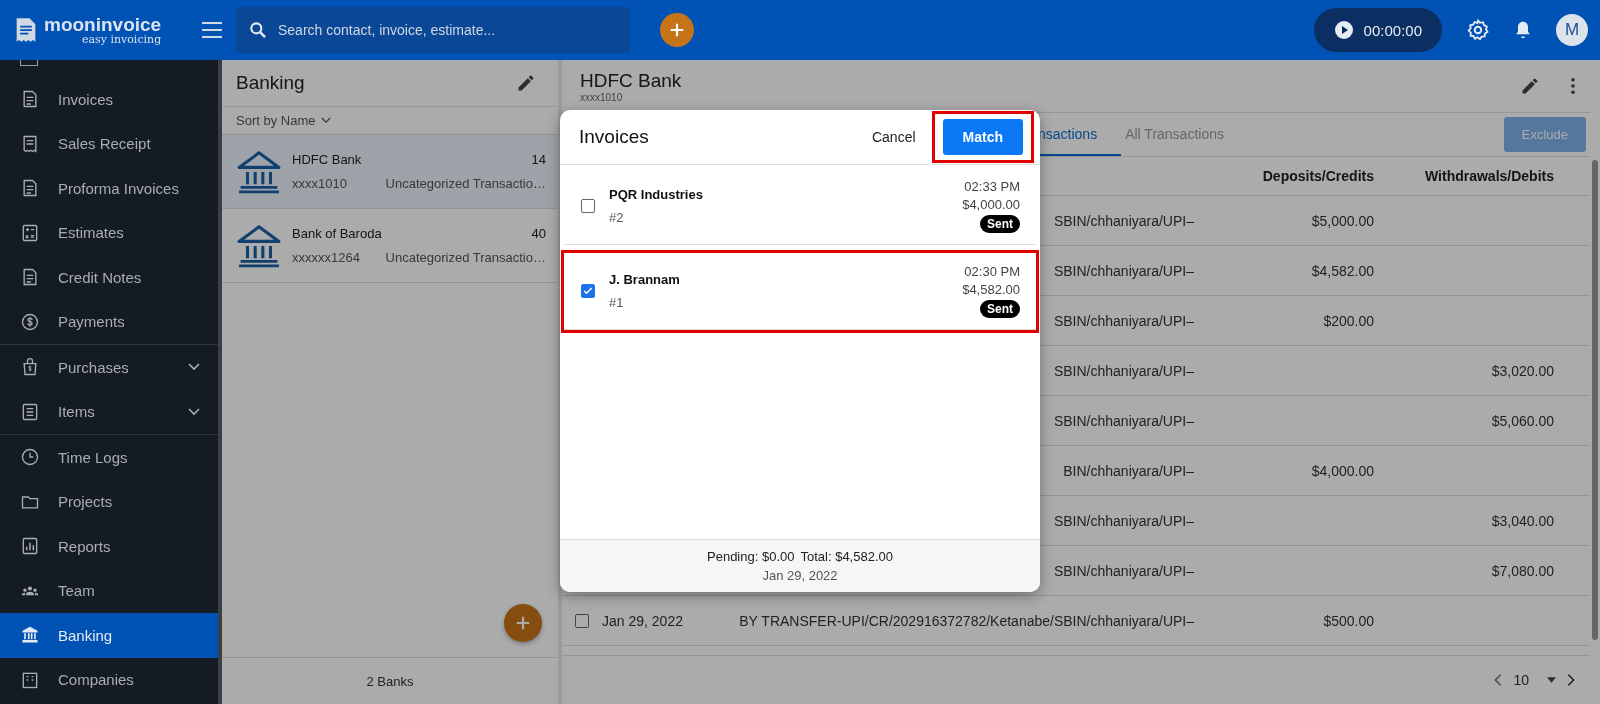  Describe the element at coordinates (109, 411) in the screenshot. I see `sidebar-item: Items` at that location.